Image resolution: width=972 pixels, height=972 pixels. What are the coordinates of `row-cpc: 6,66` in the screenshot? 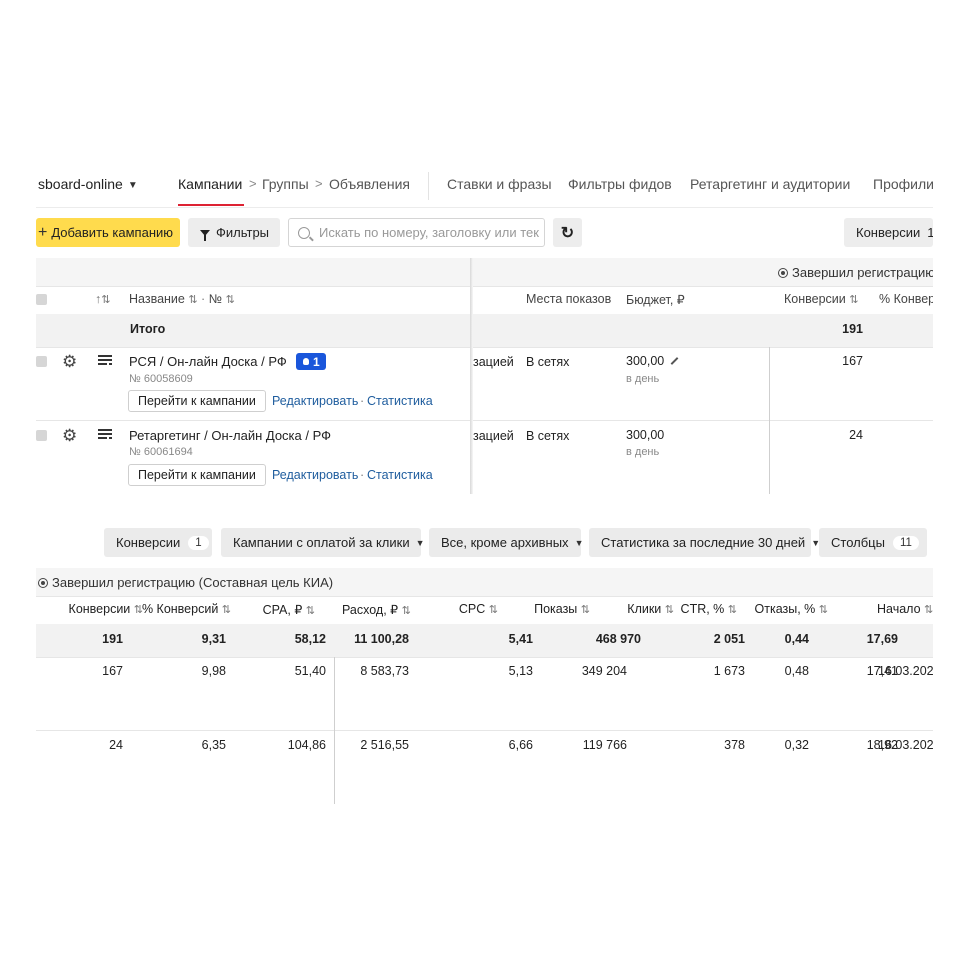 It's located at (520, 745).